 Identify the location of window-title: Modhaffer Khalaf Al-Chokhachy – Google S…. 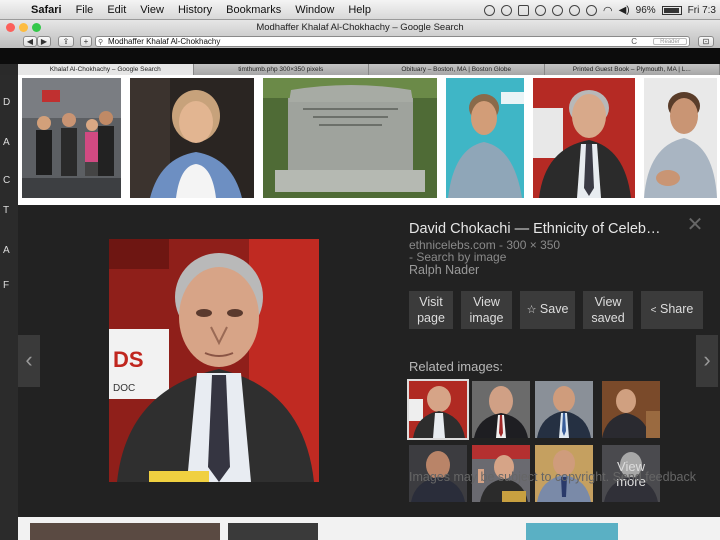
(360, 27).